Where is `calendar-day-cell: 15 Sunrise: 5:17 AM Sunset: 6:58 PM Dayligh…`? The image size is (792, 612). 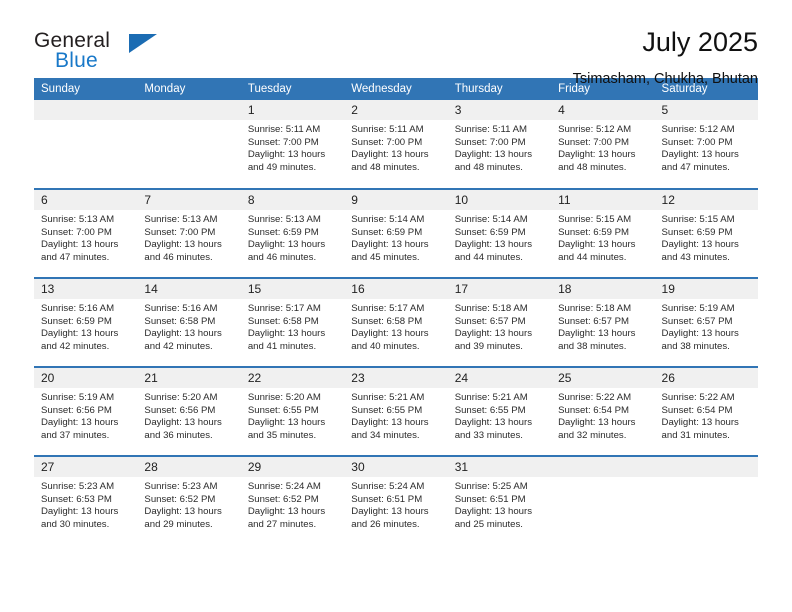
calendar-day-cell: 15 Sunrise: 5:17 AM Sunset: 6:58 PM Dayligh… is located at coordinates (292, 322).